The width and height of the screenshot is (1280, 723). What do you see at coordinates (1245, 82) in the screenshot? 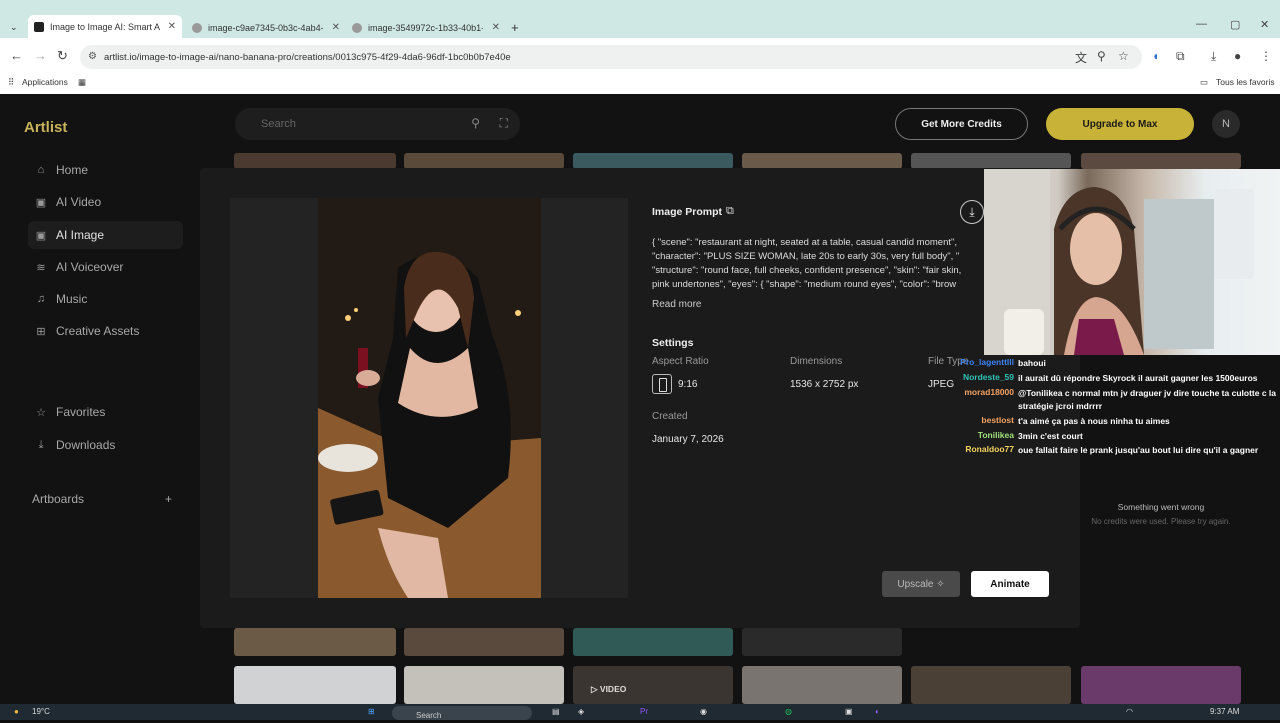
I see `bookmark-all: Tous les favoris` at bounding box center [1245, 82].